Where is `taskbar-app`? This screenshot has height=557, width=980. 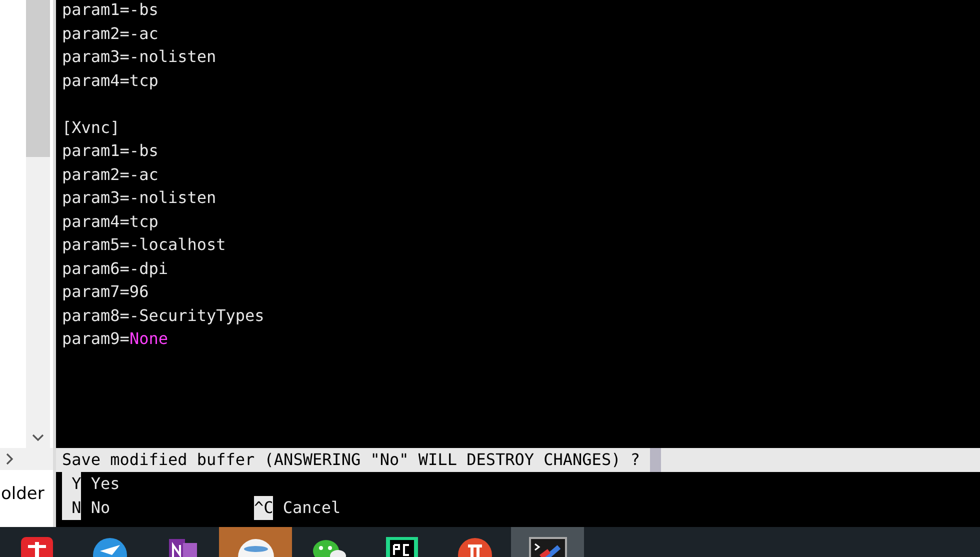 taskbar-app is located at coordinates (547, 542).